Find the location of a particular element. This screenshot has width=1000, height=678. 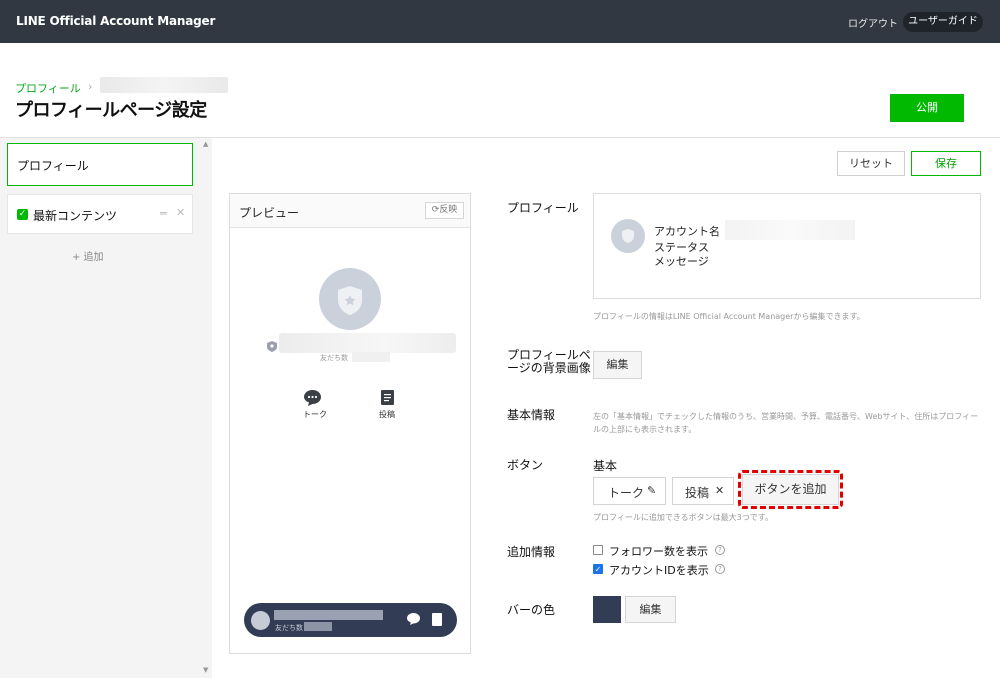

verified-badge-icon is located at coordinates (272, 346).